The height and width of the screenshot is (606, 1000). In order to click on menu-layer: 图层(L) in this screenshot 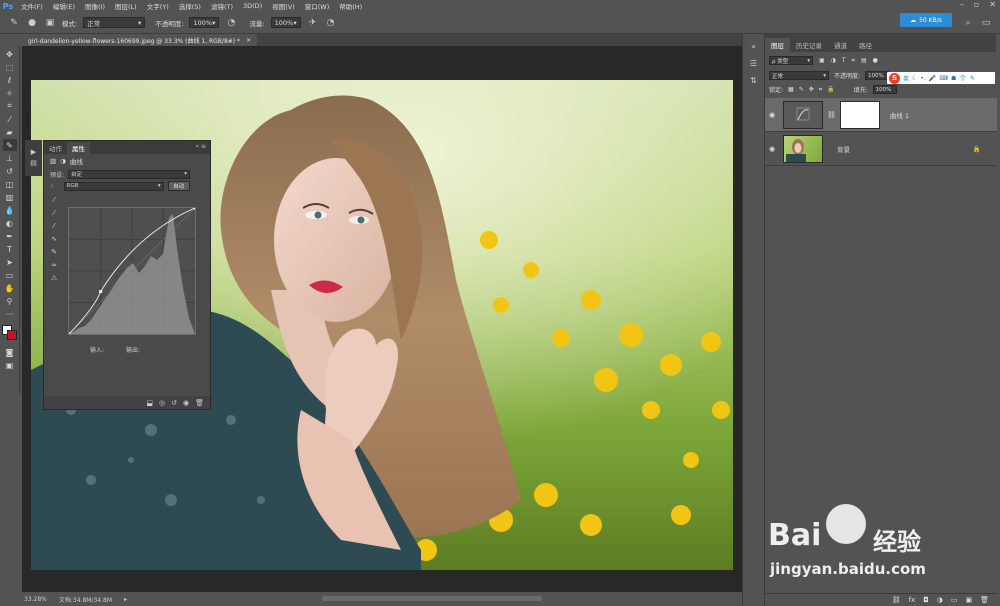, I will do `click(126, 6)`.